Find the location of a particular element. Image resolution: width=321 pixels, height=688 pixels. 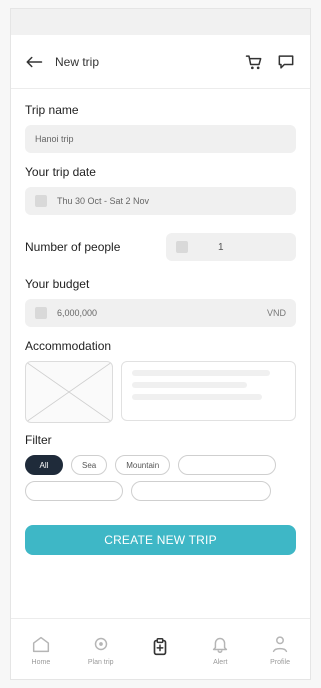

nav-home: Home is located at coordinates (41, 649).